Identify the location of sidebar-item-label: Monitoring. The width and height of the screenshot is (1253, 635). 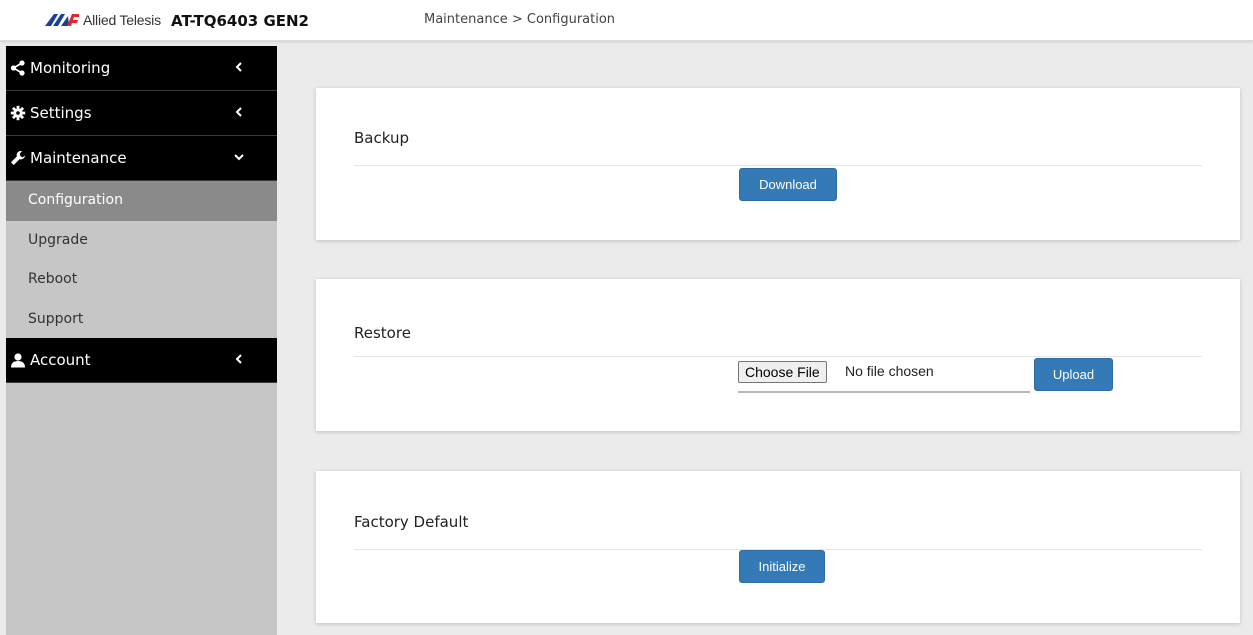
(70, 68).